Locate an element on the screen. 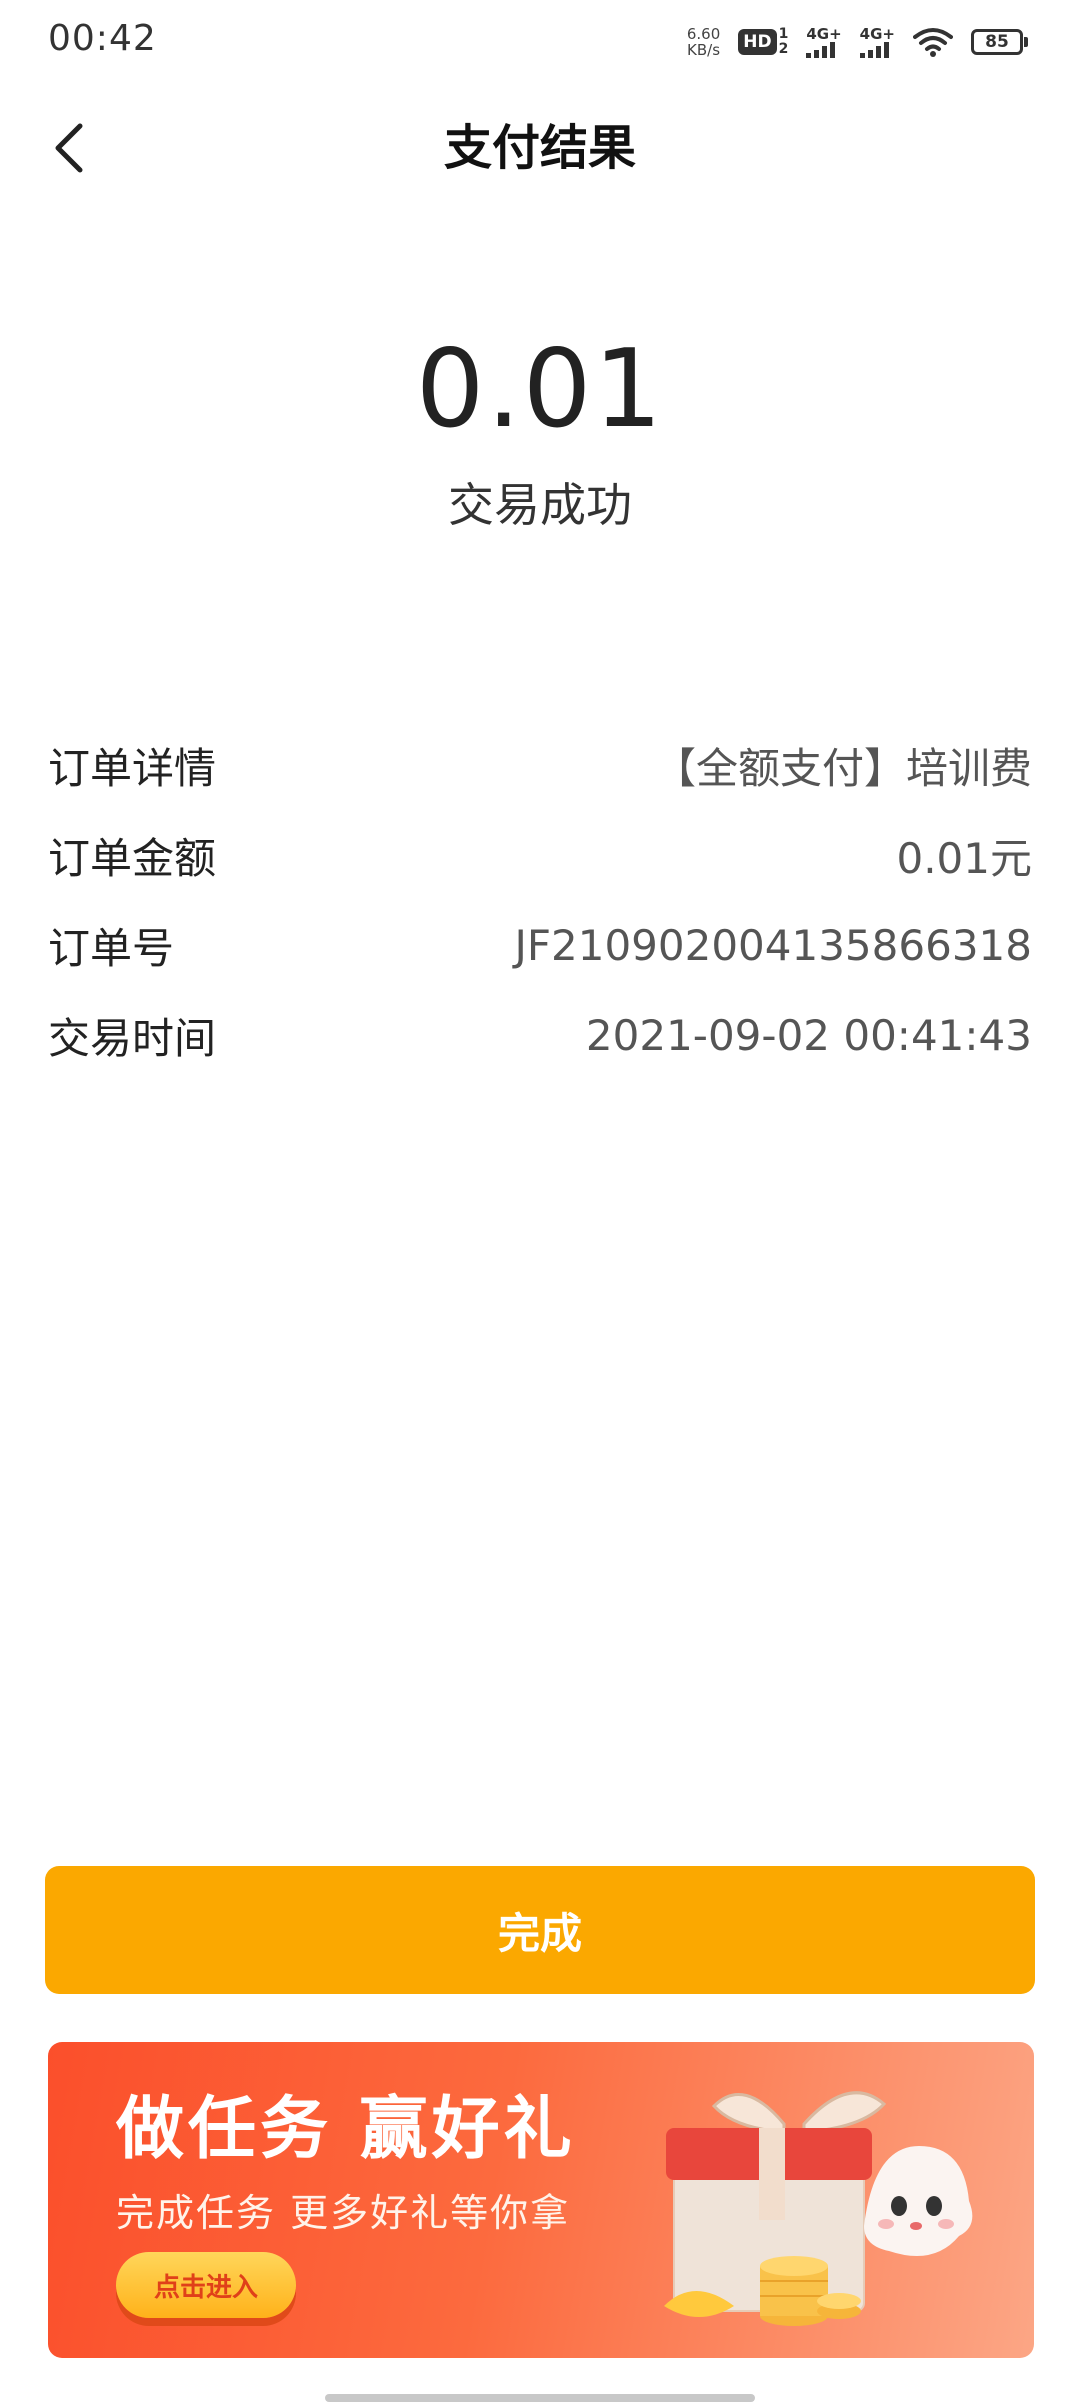 The width and height of the screenshot is (1080, 2408). detail-label: 订单金额 is located at coordinates (132, 858).